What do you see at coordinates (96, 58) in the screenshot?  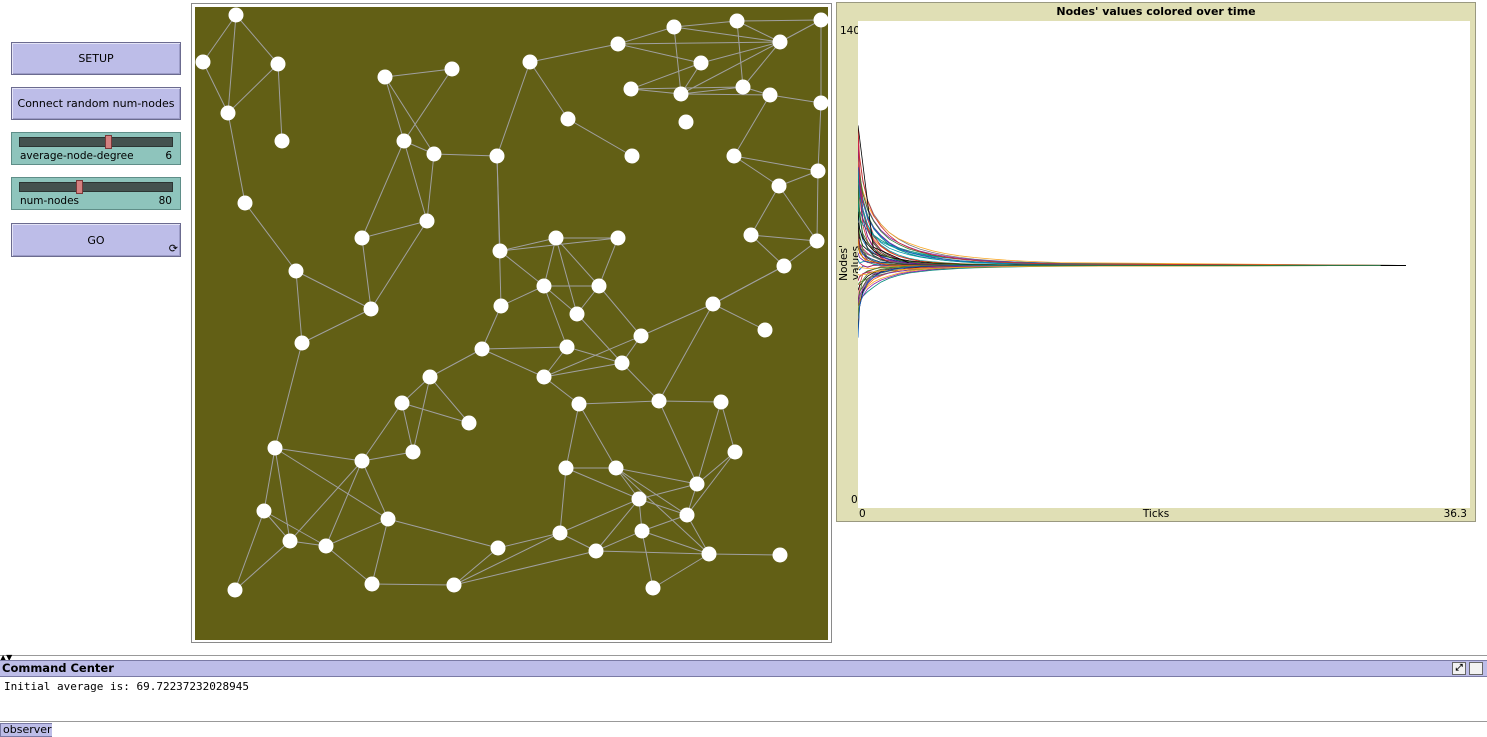 I see `setup-button: SETUP` at bounding box center [96, 58].